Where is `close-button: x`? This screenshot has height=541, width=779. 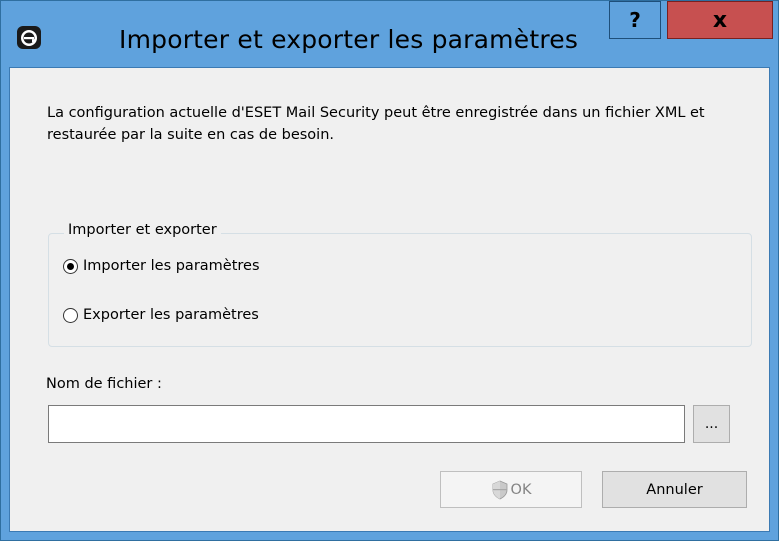 close-button: x is located at coordinates (720, 20).